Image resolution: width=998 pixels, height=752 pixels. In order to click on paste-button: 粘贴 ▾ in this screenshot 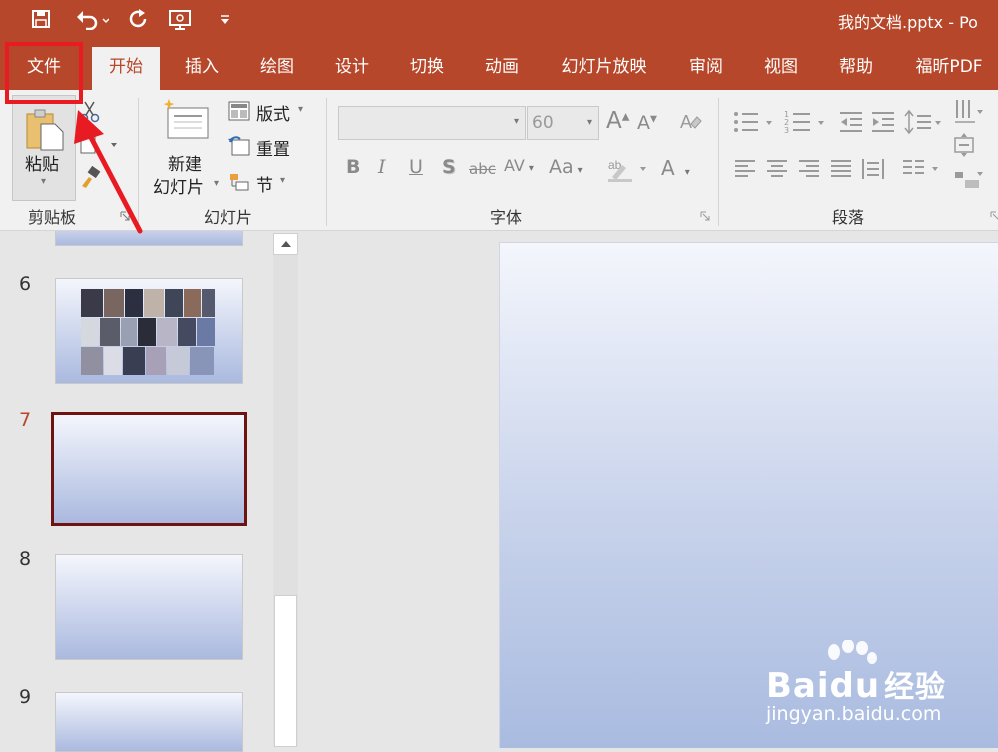, I will do `click(44, 148)`.